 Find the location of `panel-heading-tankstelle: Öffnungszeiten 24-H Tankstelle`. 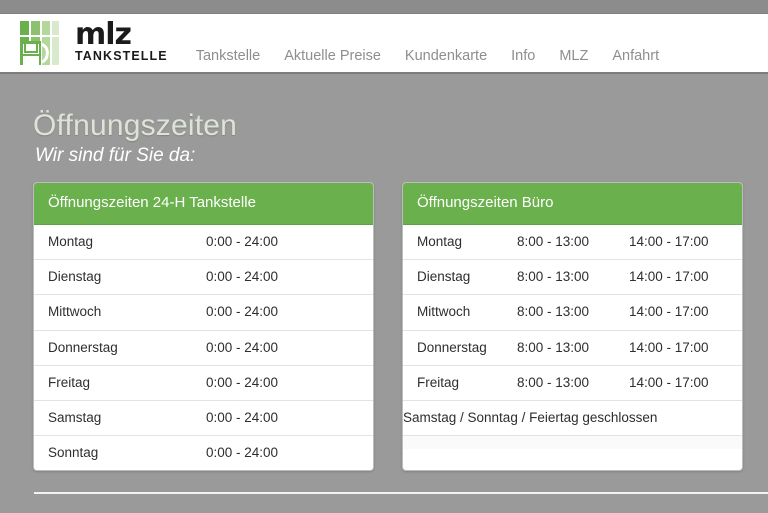

panel-heading-tankstelle: Öffnungszeiten 24-H Tankstelle is located at coordinates (203, 204).